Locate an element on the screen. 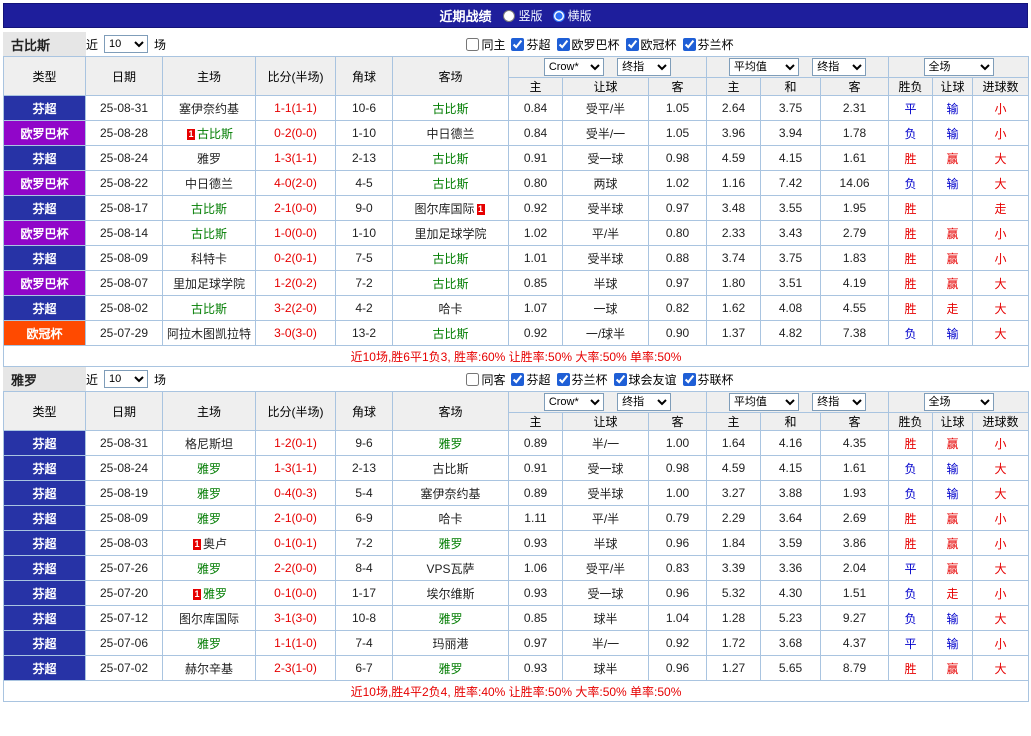 The height and width of the screenshot is (736, 1031). euro-away-odds: 1.78 is located at coordinates (855, 133).